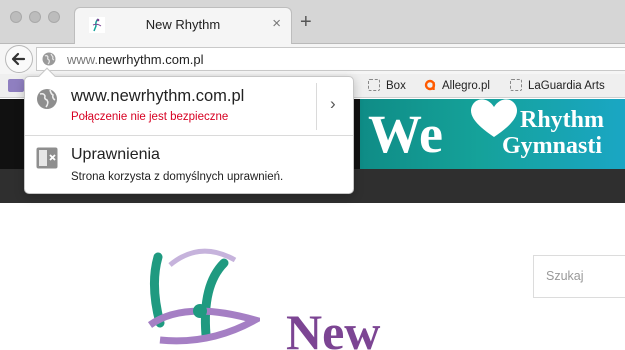 Image resolution: width=625 pixels, height=350 pixels. Describe the element at coordinates (177, 177) in the screenshot. I see `permissions-description: Strona korzysta z domyślnych uprawnień.` at that location.